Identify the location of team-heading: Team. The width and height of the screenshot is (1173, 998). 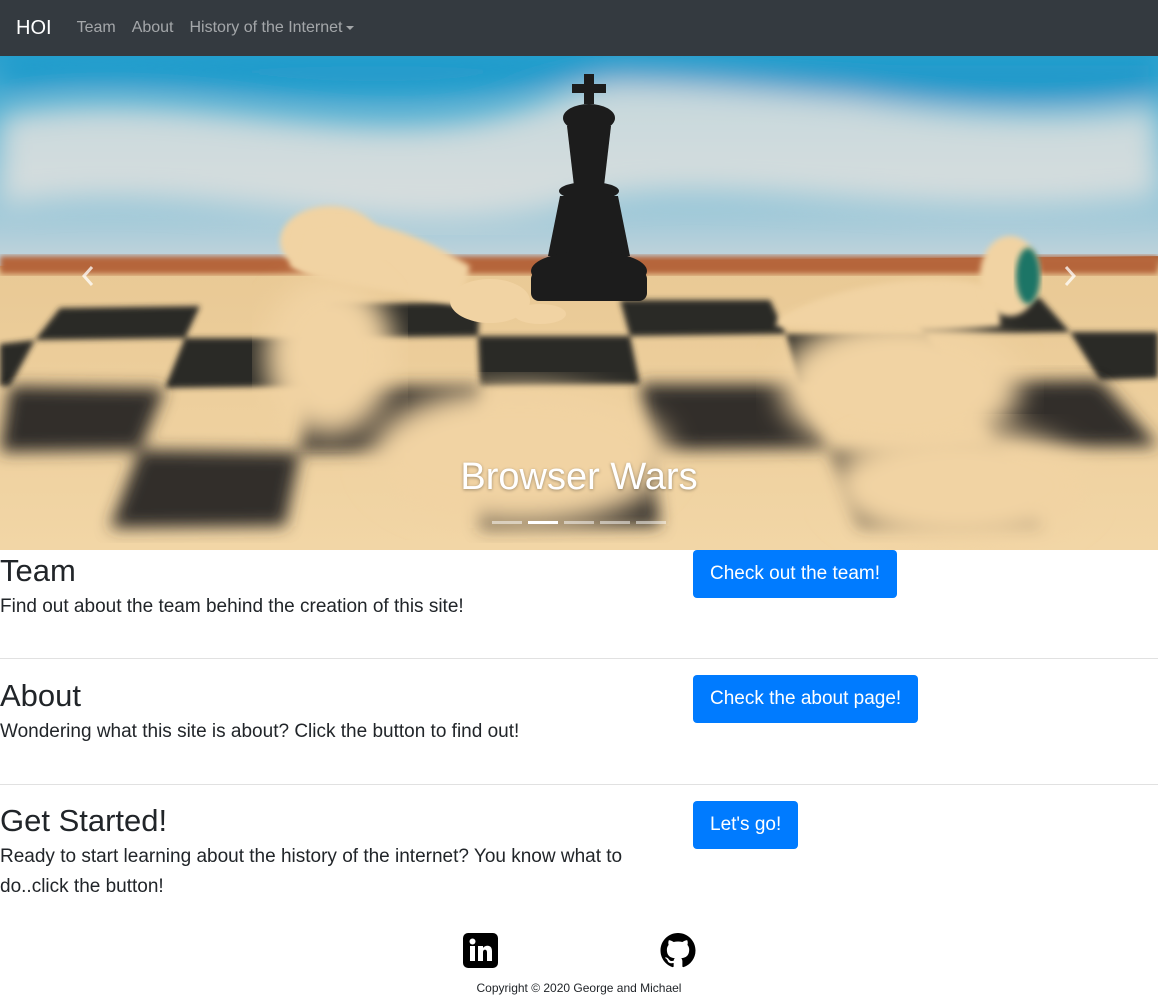
(38, 570).